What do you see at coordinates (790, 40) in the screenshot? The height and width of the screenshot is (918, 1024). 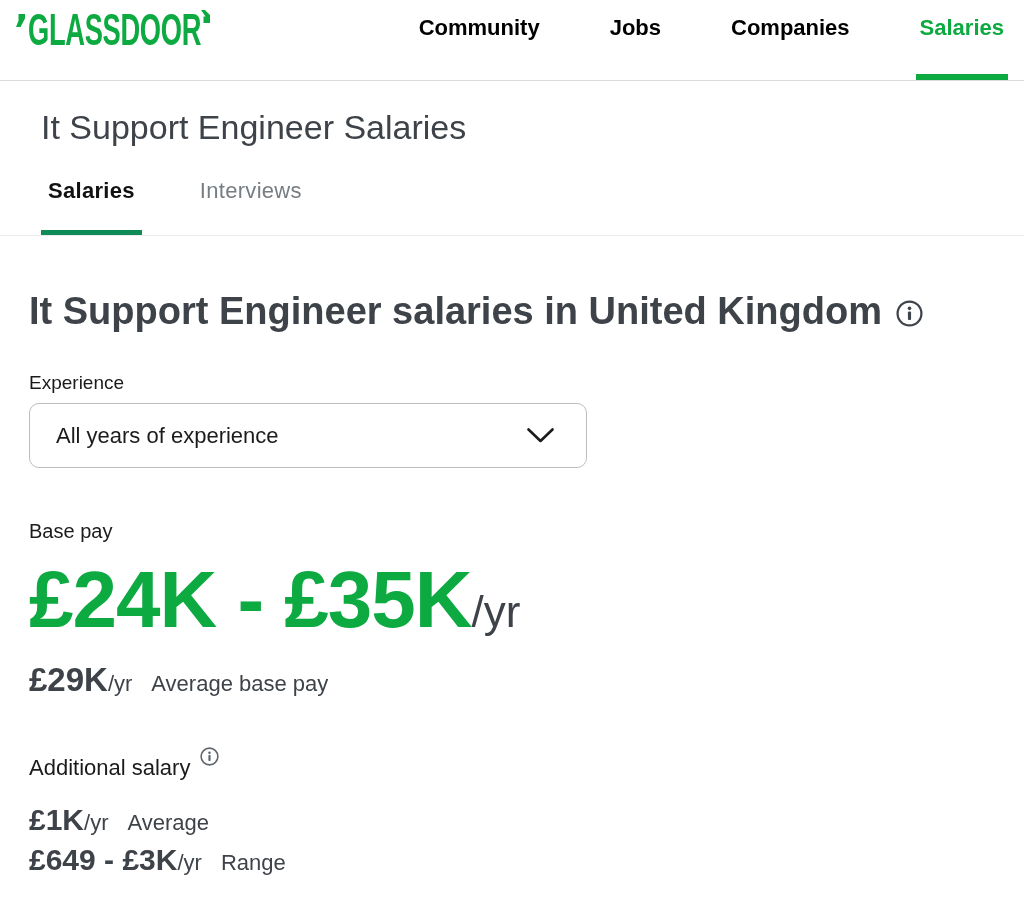 I see `nav-link: Companies` at bounding box center [790, 40].